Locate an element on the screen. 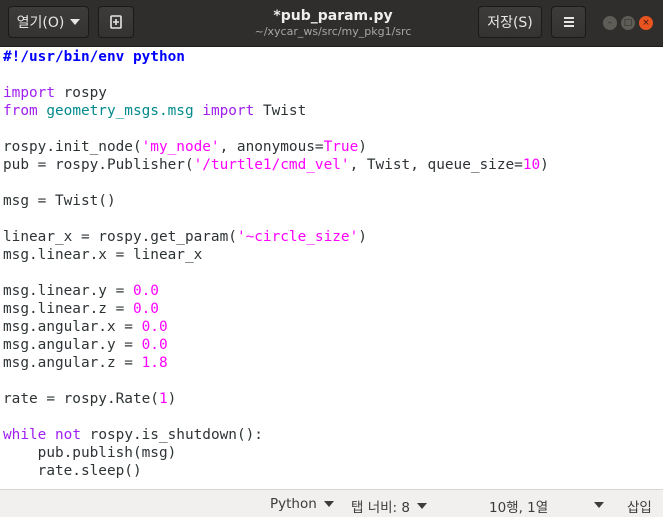  code-token: Twist is located at coordinates (280, 111).